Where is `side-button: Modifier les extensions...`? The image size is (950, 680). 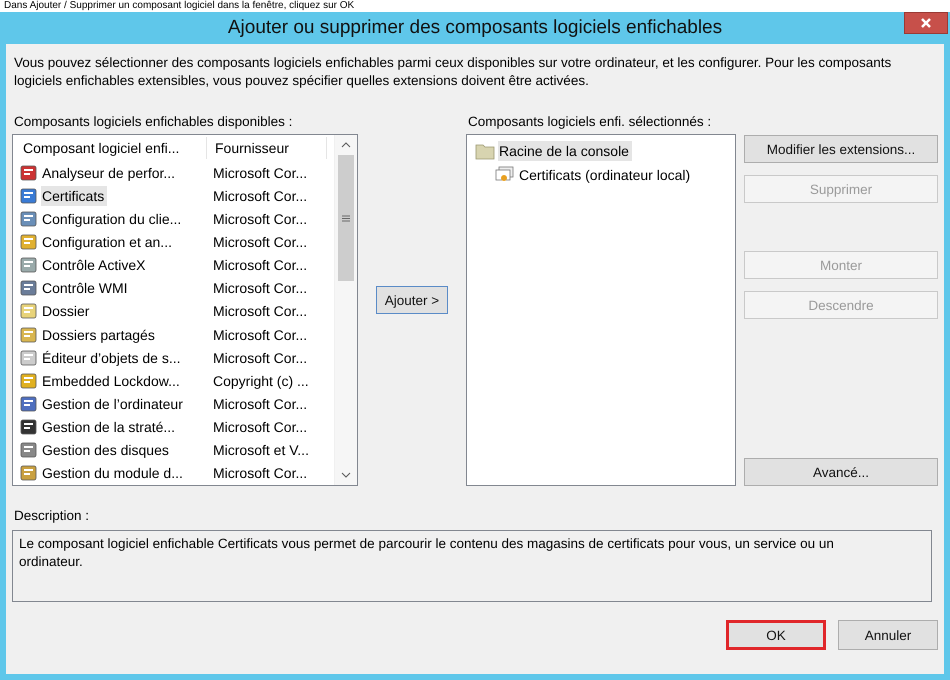
side-button: Modifier les extensions... is located at coordinates (841, 149).